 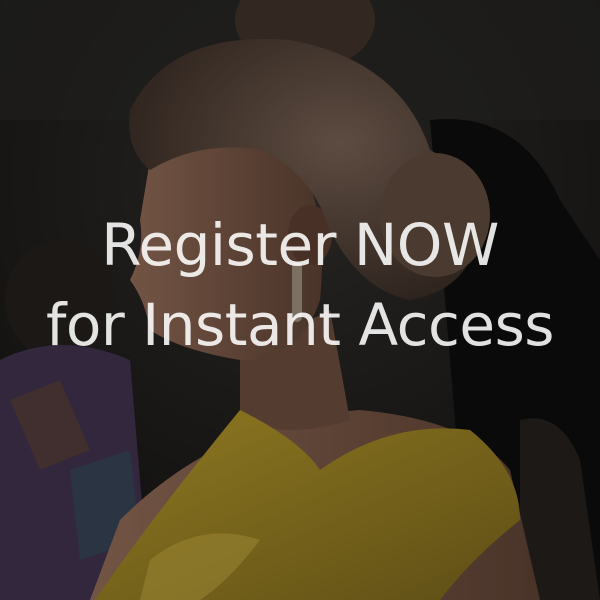 What do you see at coordinates (300, 325) in the screenshot?
I see `cta-line-2: for Instant Access` at bounding box center [300, 325].